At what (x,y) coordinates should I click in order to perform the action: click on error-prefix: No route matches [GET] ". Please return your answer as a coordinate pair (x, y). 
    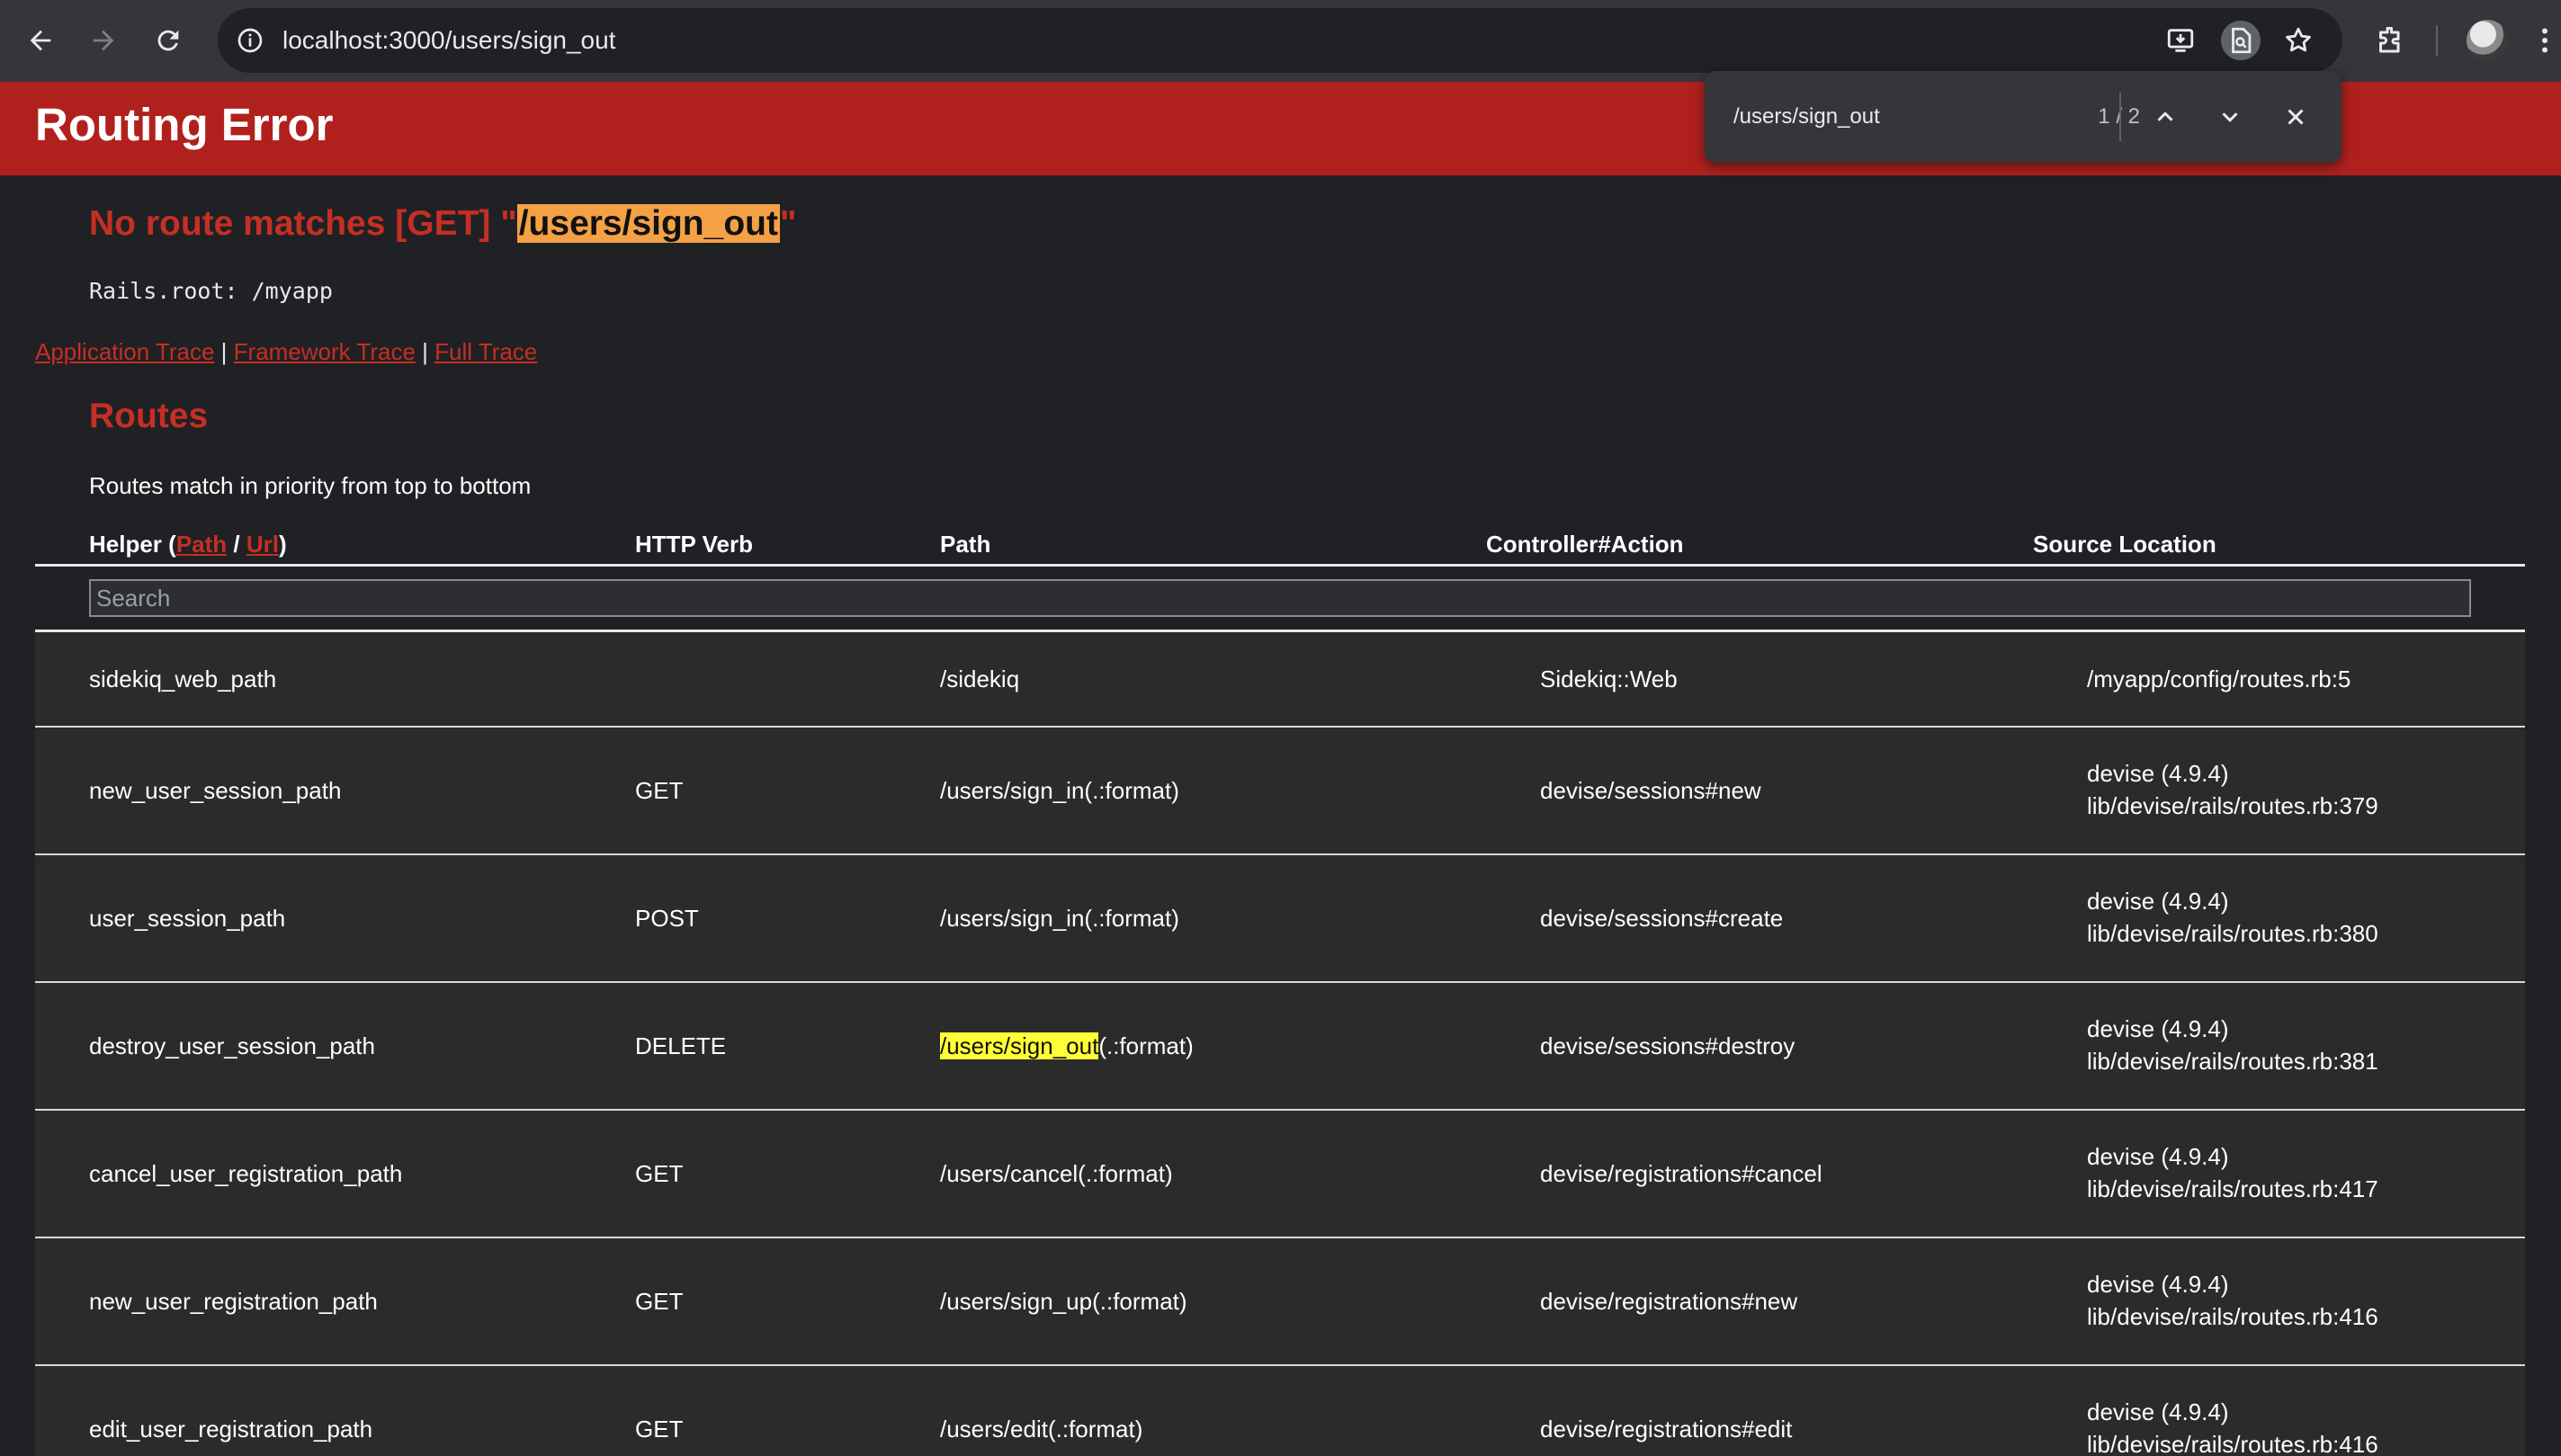
    Looking at the image, I should click on (303, 224).